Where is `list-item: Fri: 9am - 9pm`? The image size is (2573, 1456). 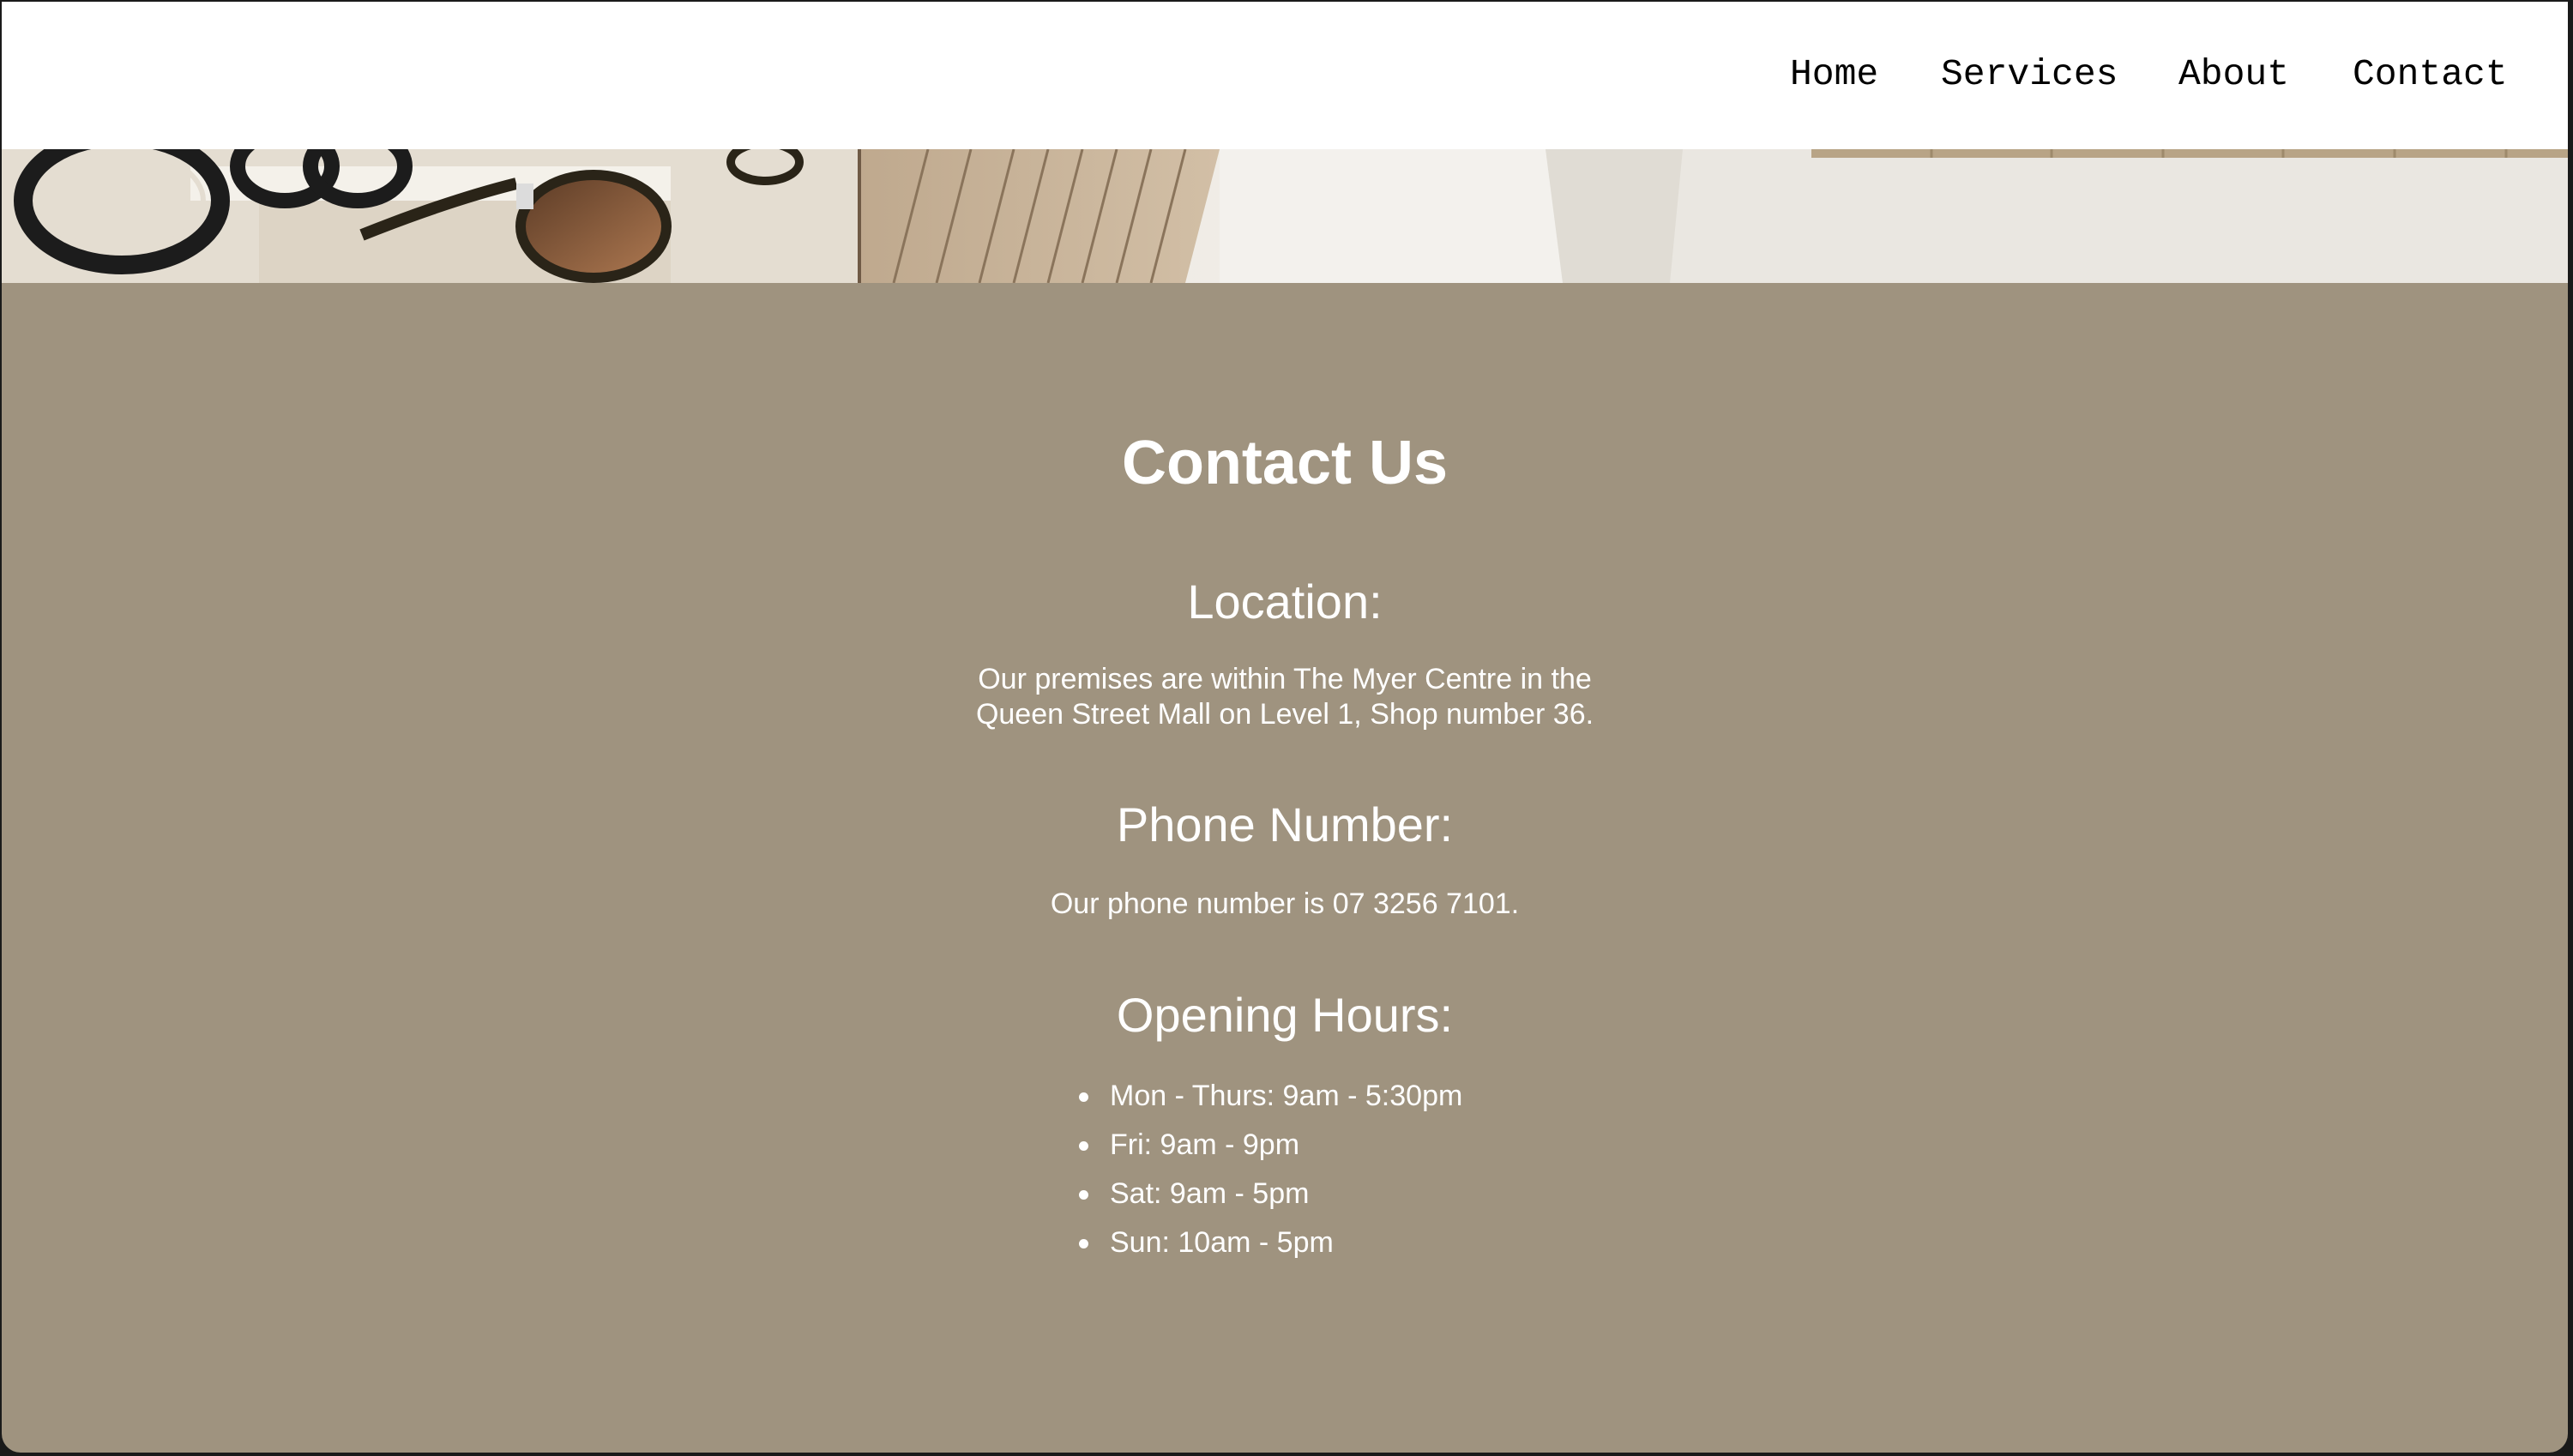
list-item: Fri: 9am - 9pm is located at coordinates (1268, 1145).